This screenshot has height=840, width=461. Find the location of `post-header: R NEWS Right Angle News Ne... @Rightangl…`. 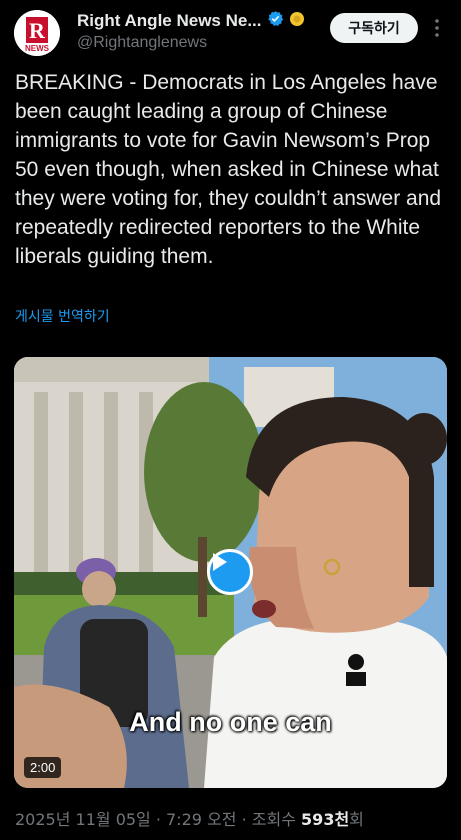

post-header: R NEWS Right Angle News Ne... @Rightangl… is located at coordinates (230, 31).